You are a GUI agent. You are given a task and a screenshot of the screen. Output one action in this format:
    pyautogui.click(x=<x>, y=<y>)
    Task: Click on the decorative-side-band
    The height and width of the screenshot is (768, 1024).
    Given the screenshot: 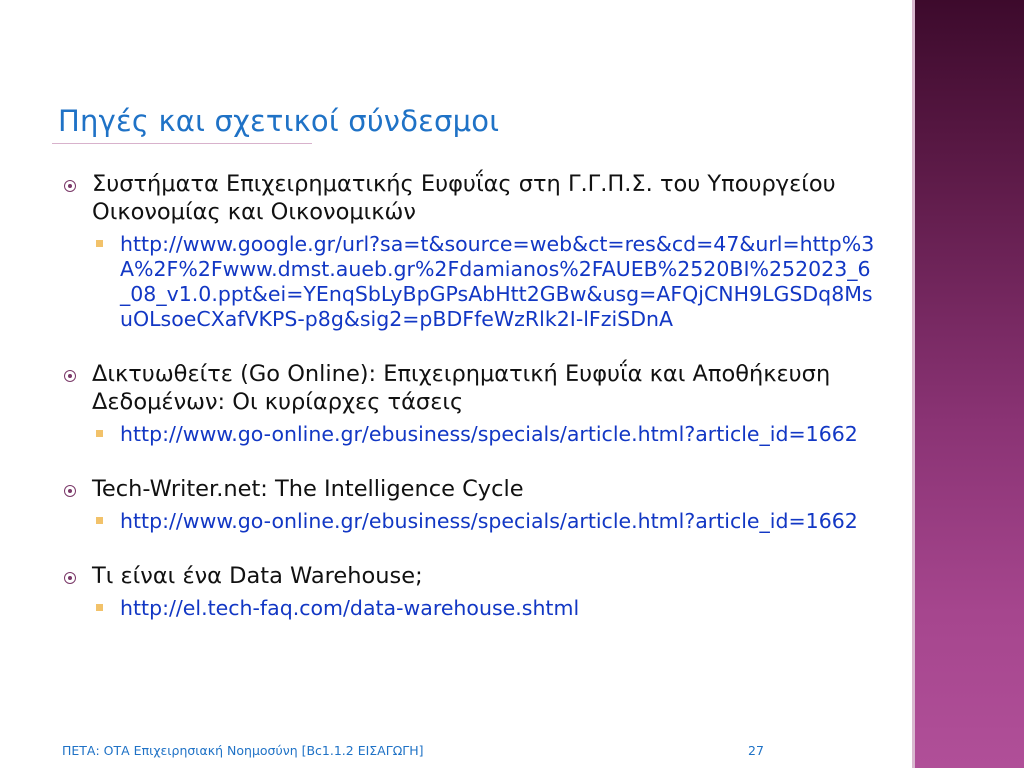 What is the action you would take?
    pyautogui.click(x=968, y=384)
    